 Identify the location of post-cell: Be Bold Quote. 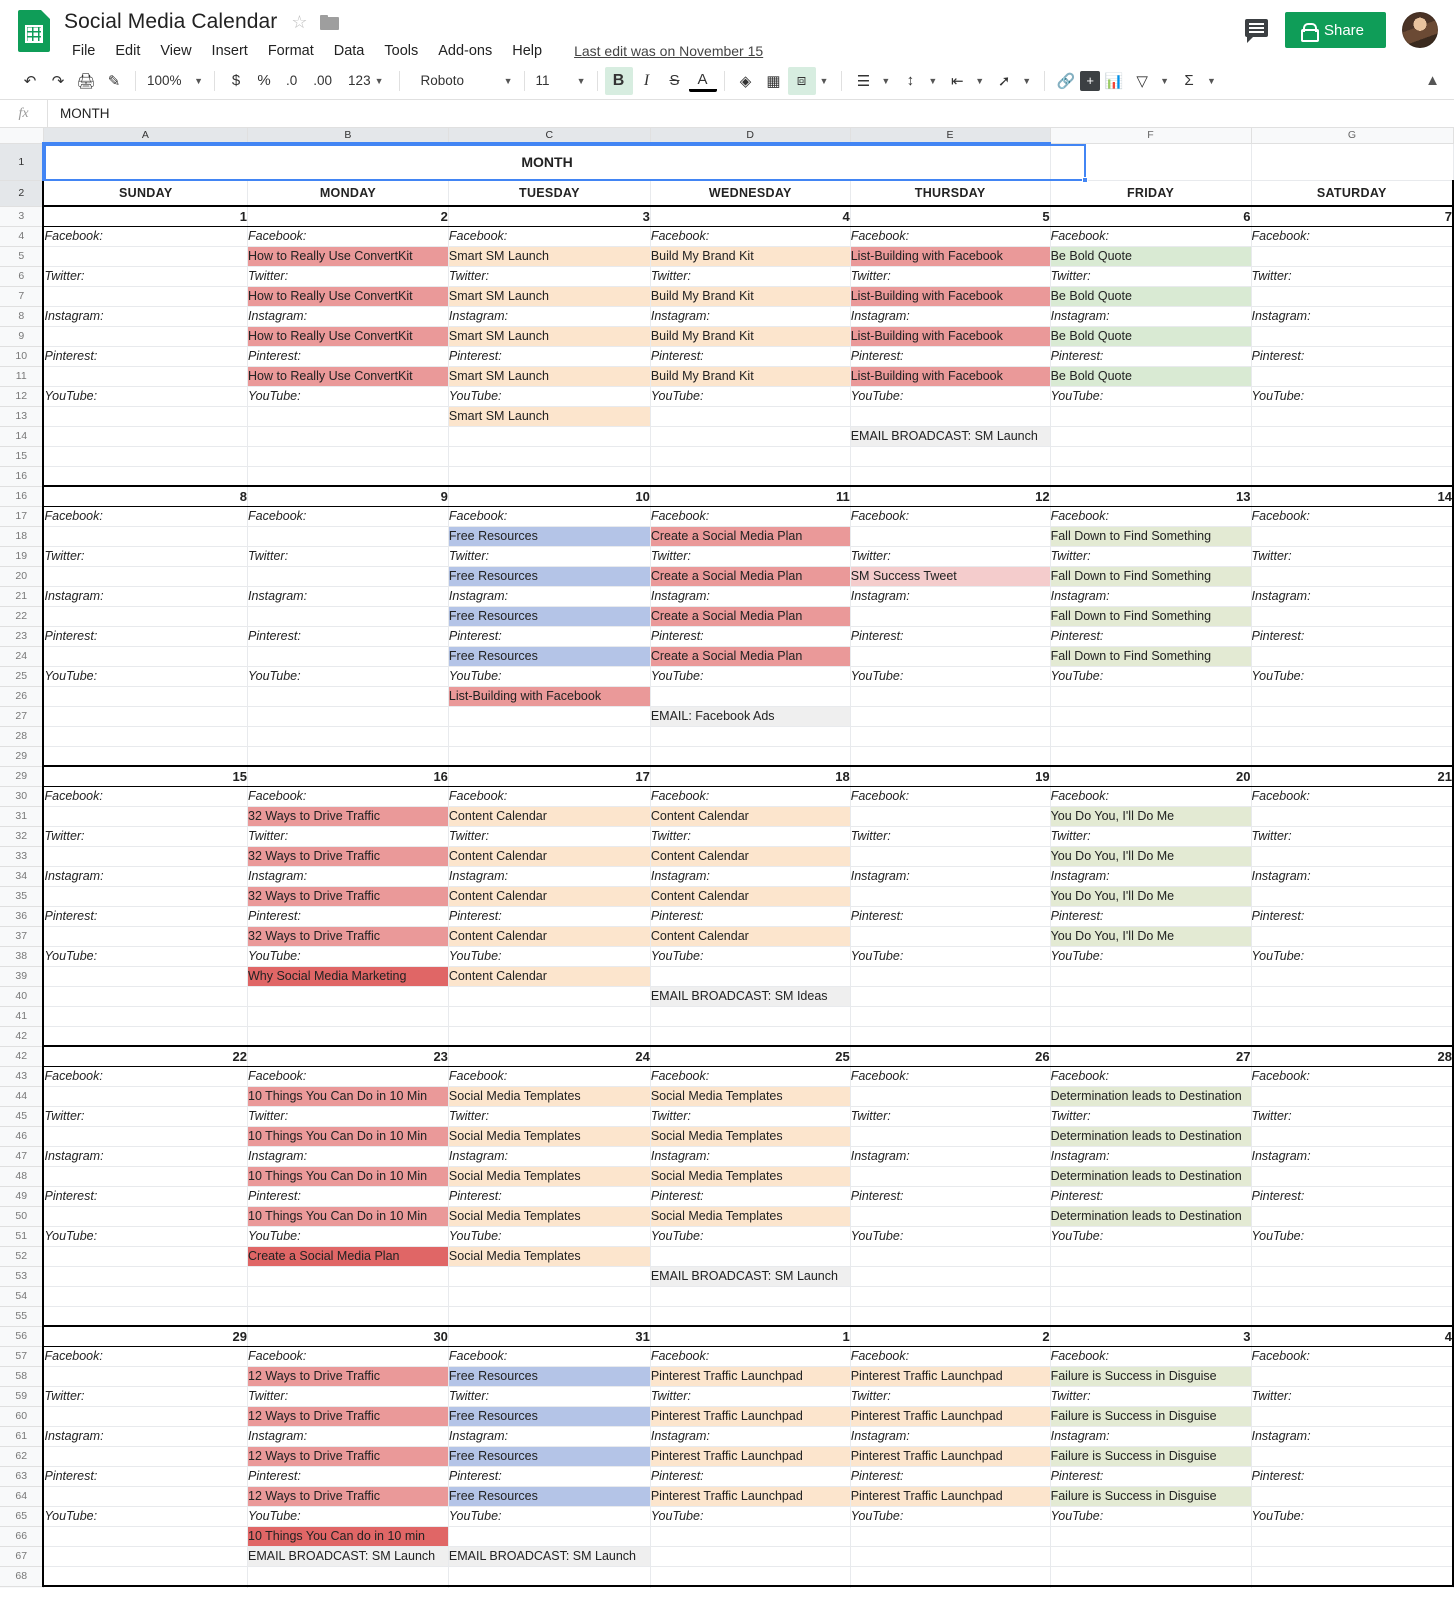
(1150, 296).